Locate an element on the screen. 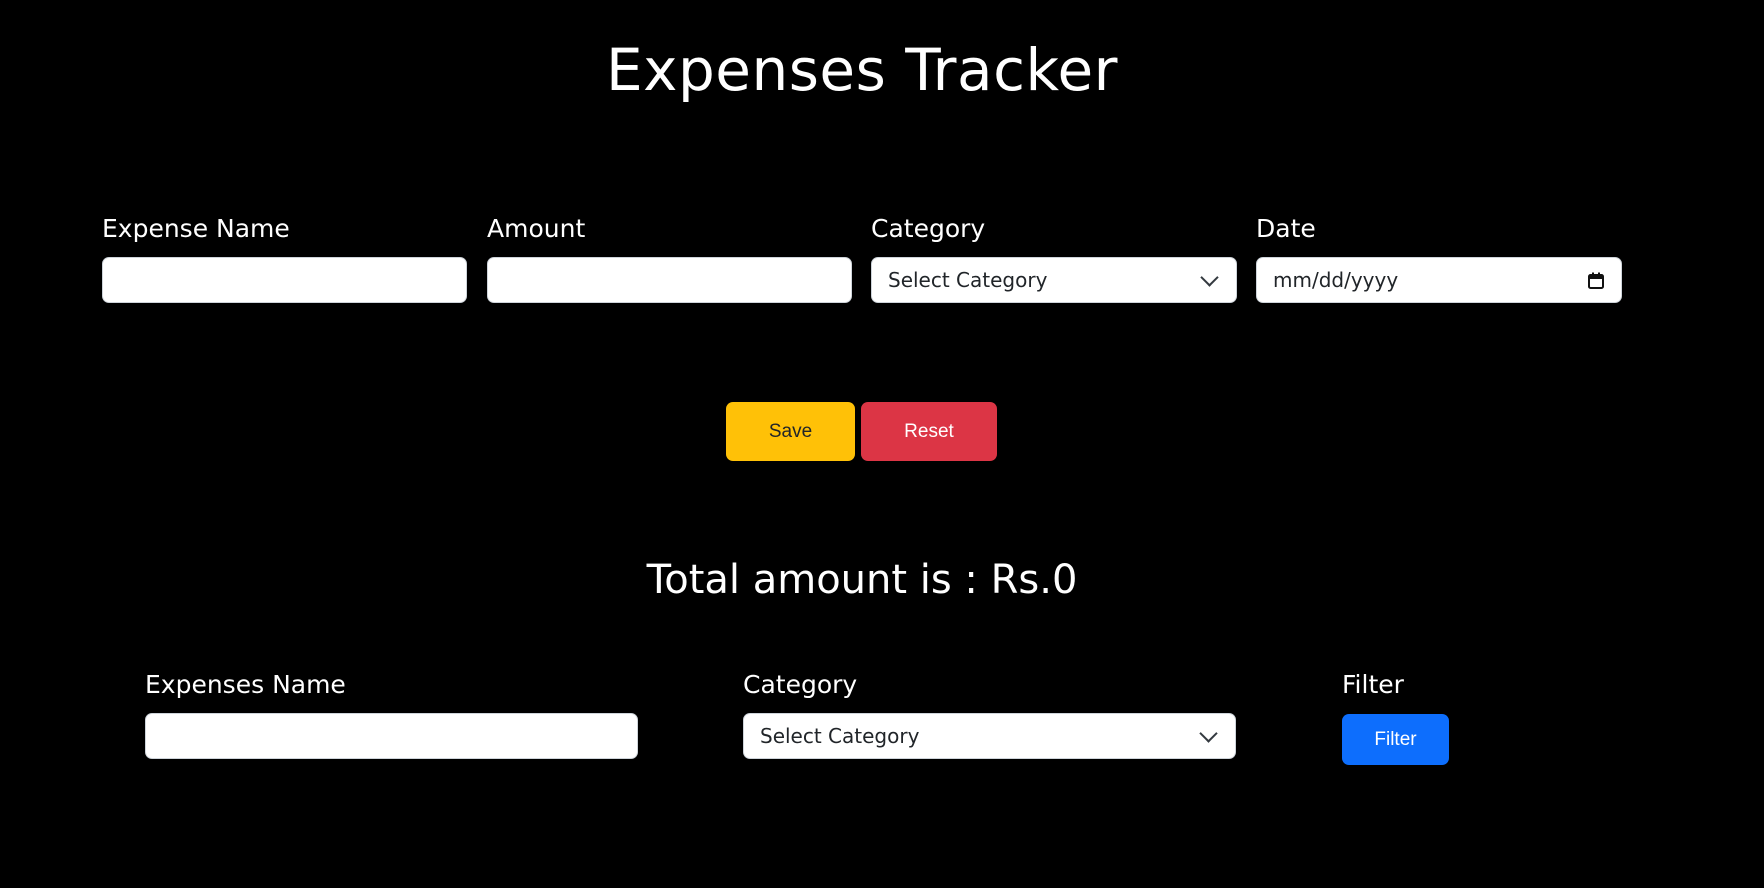 This screenshot has height=888, width=1764. page-title: Expenses Tracker is located at coordinates (862, 70).